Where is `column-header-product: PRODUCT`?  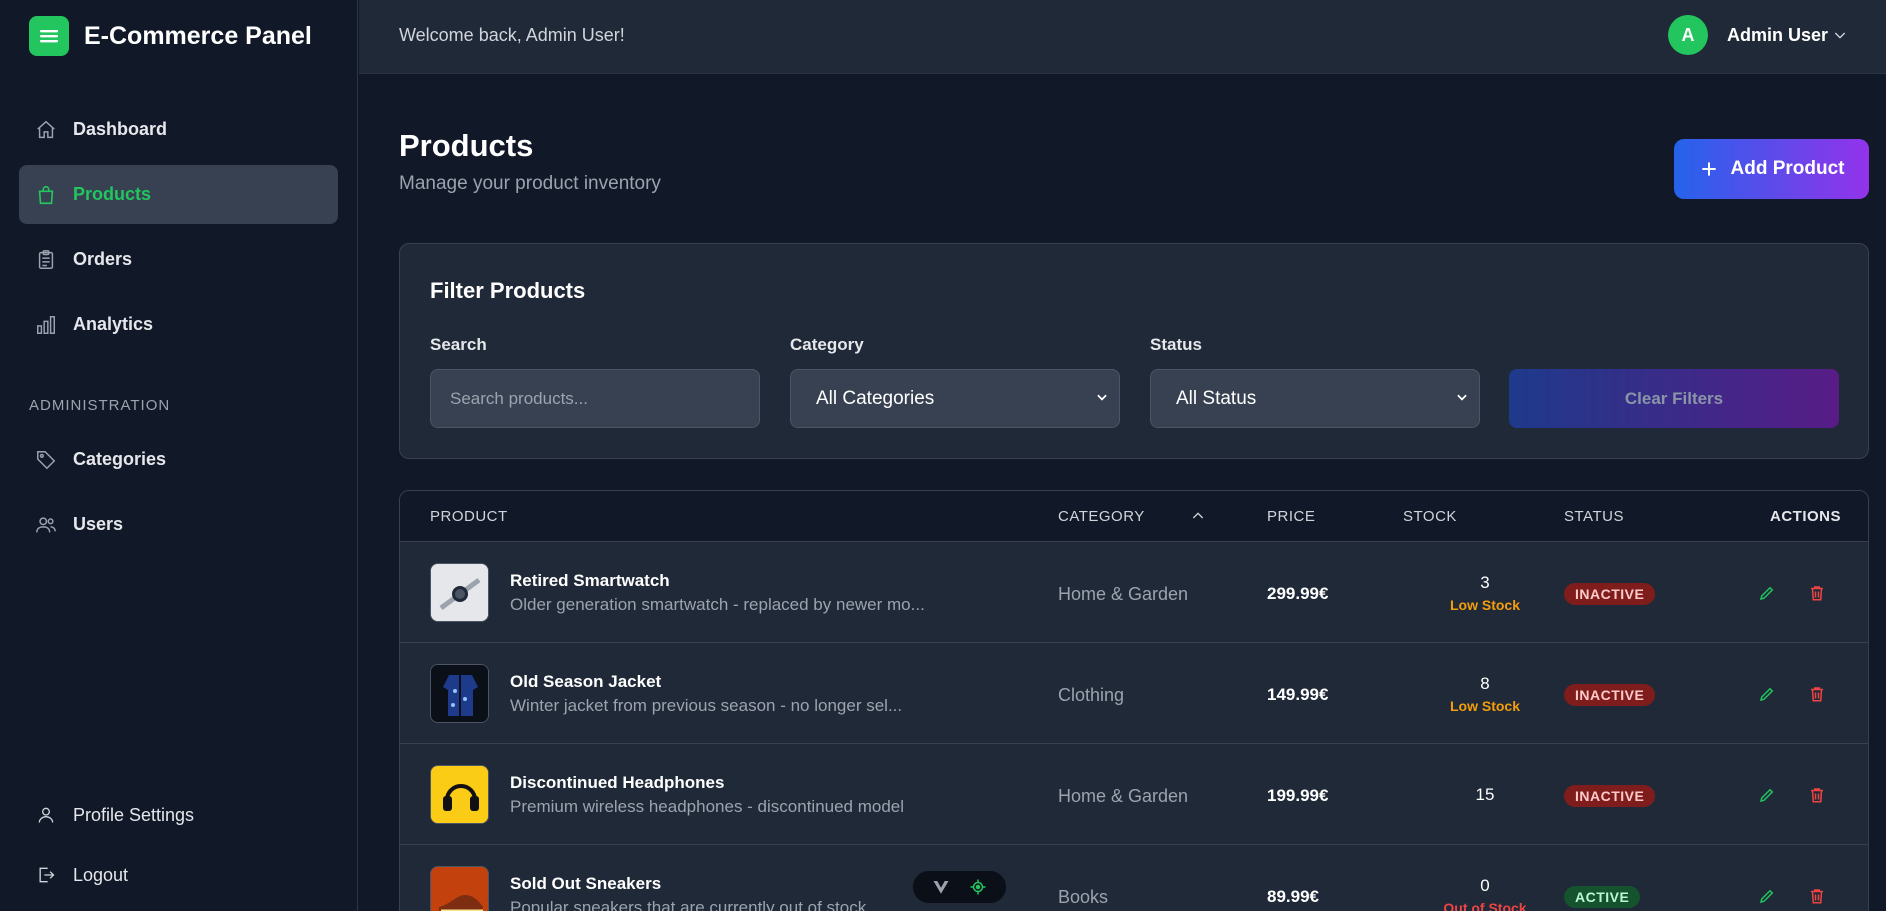 column-header-product: PRODUCT is located at coordinates (469, 516).